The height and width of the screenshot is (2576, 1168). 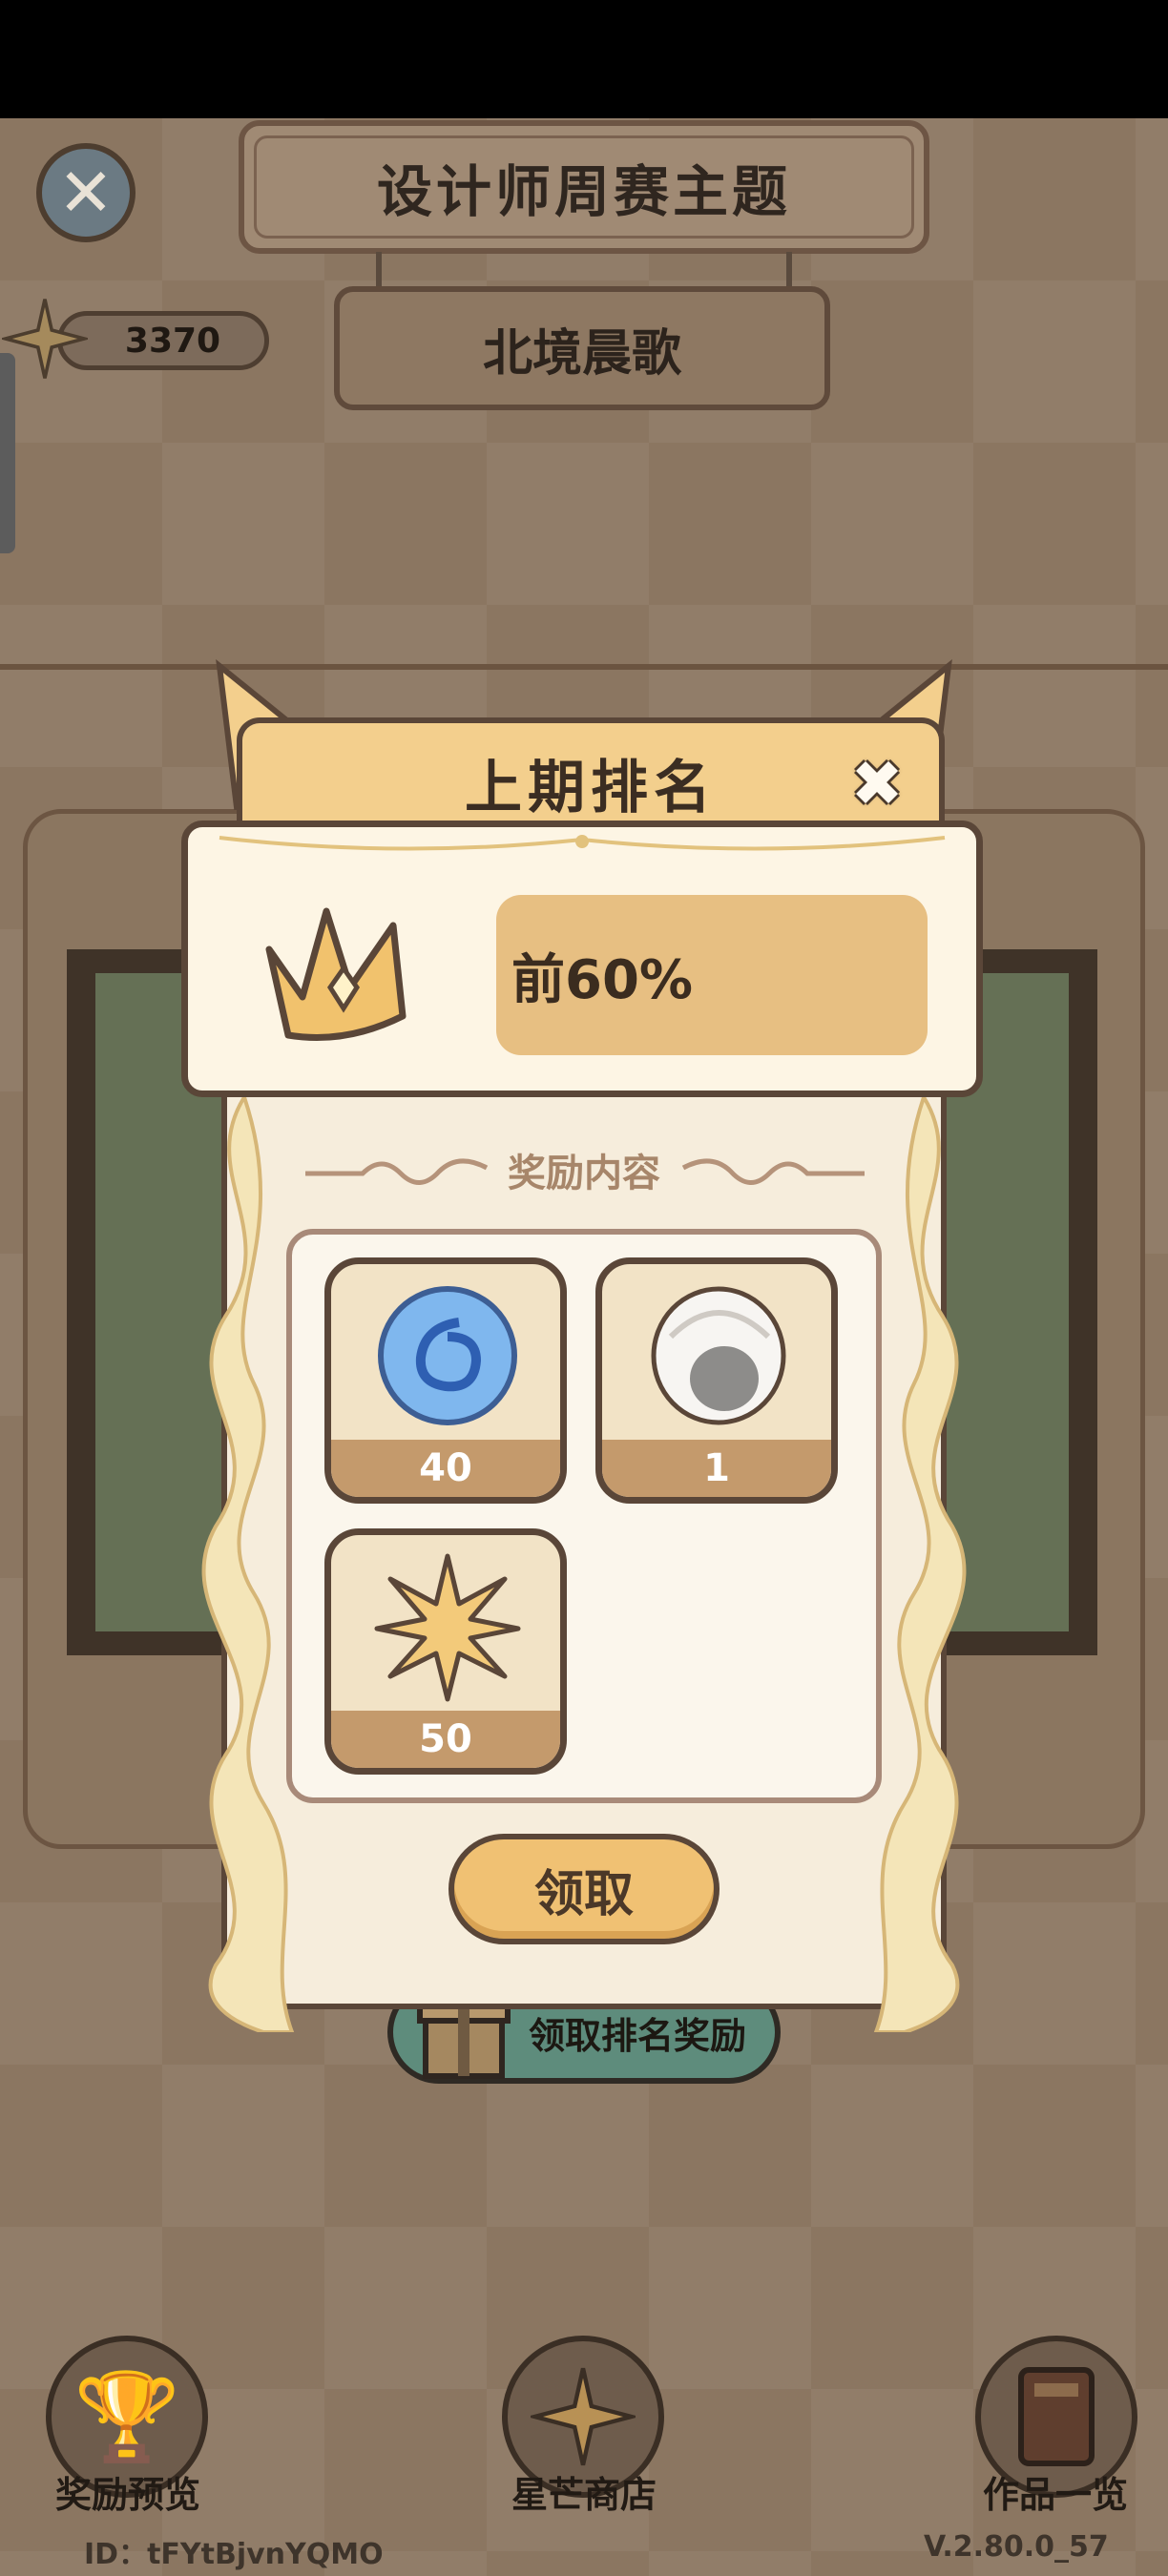 I want to click on side-tab-handle, so click(x=7, y=453).